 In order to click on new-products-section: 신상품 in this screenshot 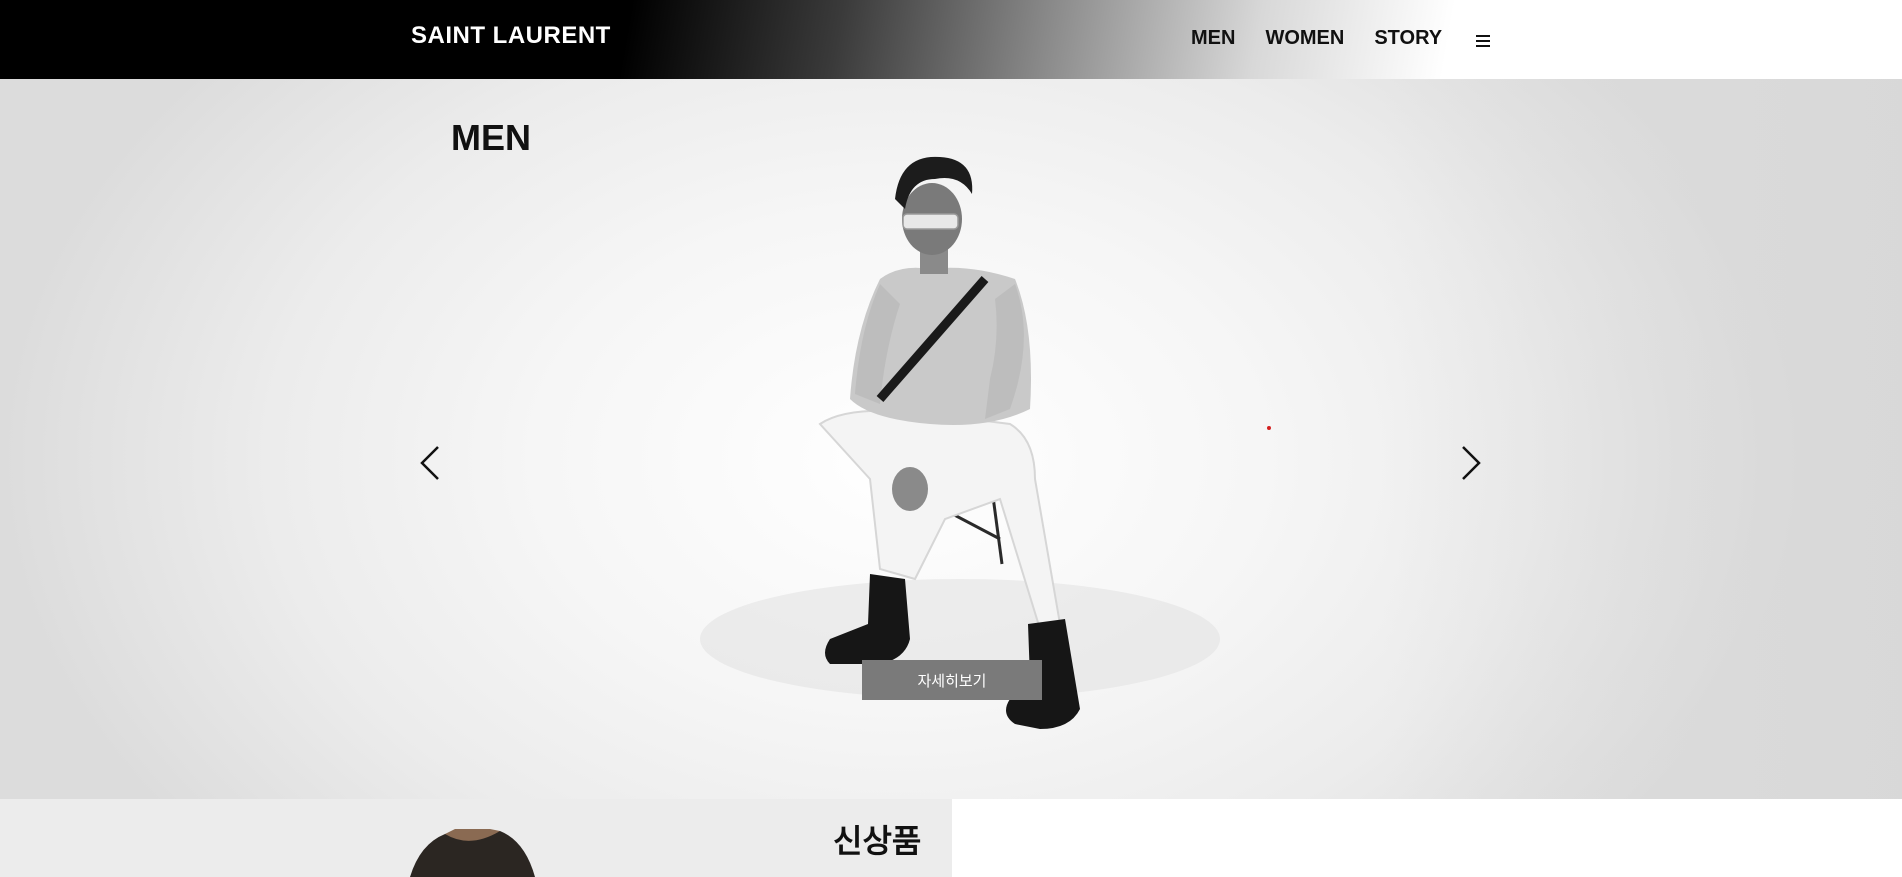, I will do `click(476, 838)`.